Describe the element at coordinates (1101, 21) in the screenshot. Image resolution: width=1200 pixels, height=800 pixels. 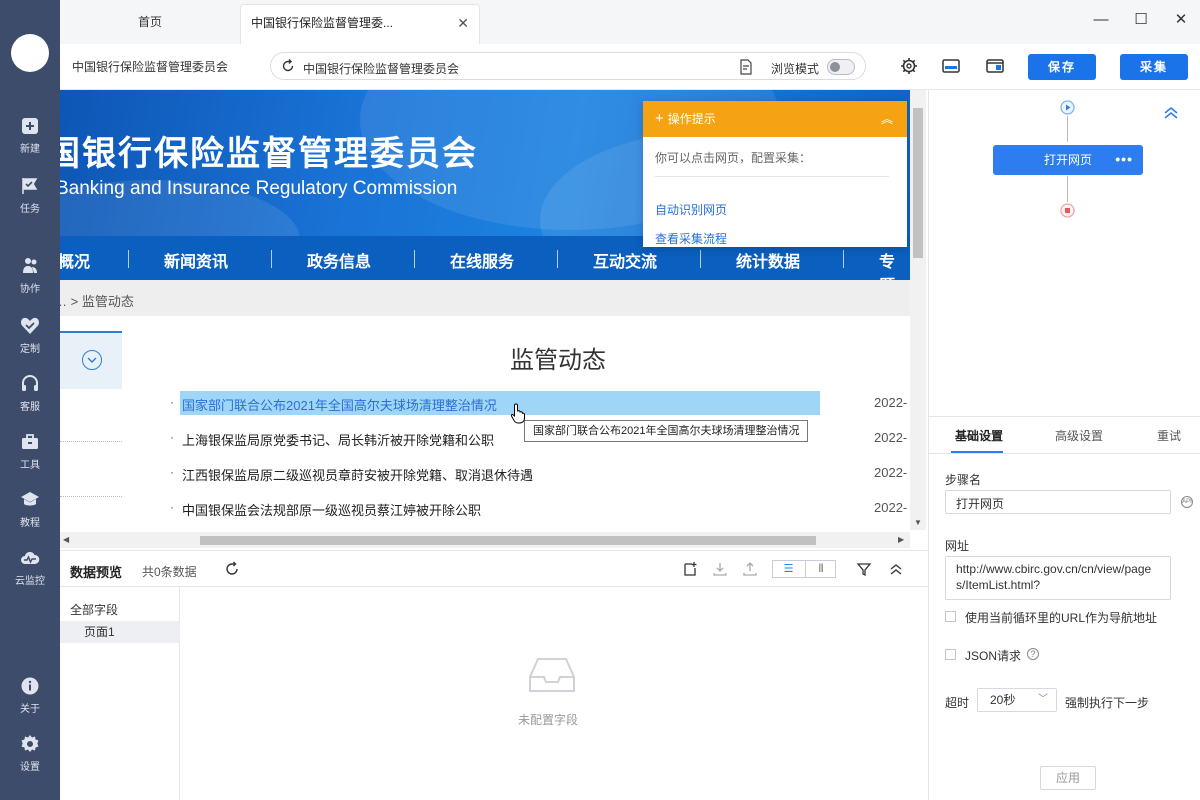
I see `minimize-button: —` at that location.